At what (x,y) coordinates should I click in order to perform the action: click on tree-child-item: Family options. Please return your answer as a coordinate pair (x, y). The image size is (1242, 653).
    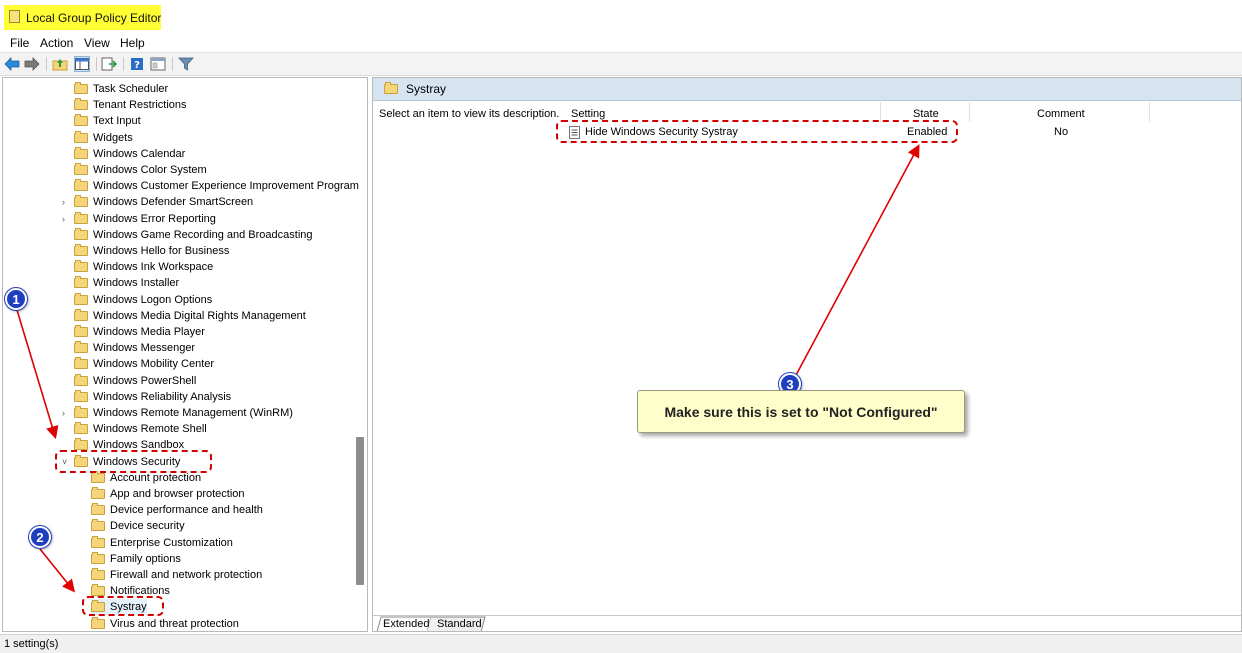
    Looking at the image, I should click on (136, 559).